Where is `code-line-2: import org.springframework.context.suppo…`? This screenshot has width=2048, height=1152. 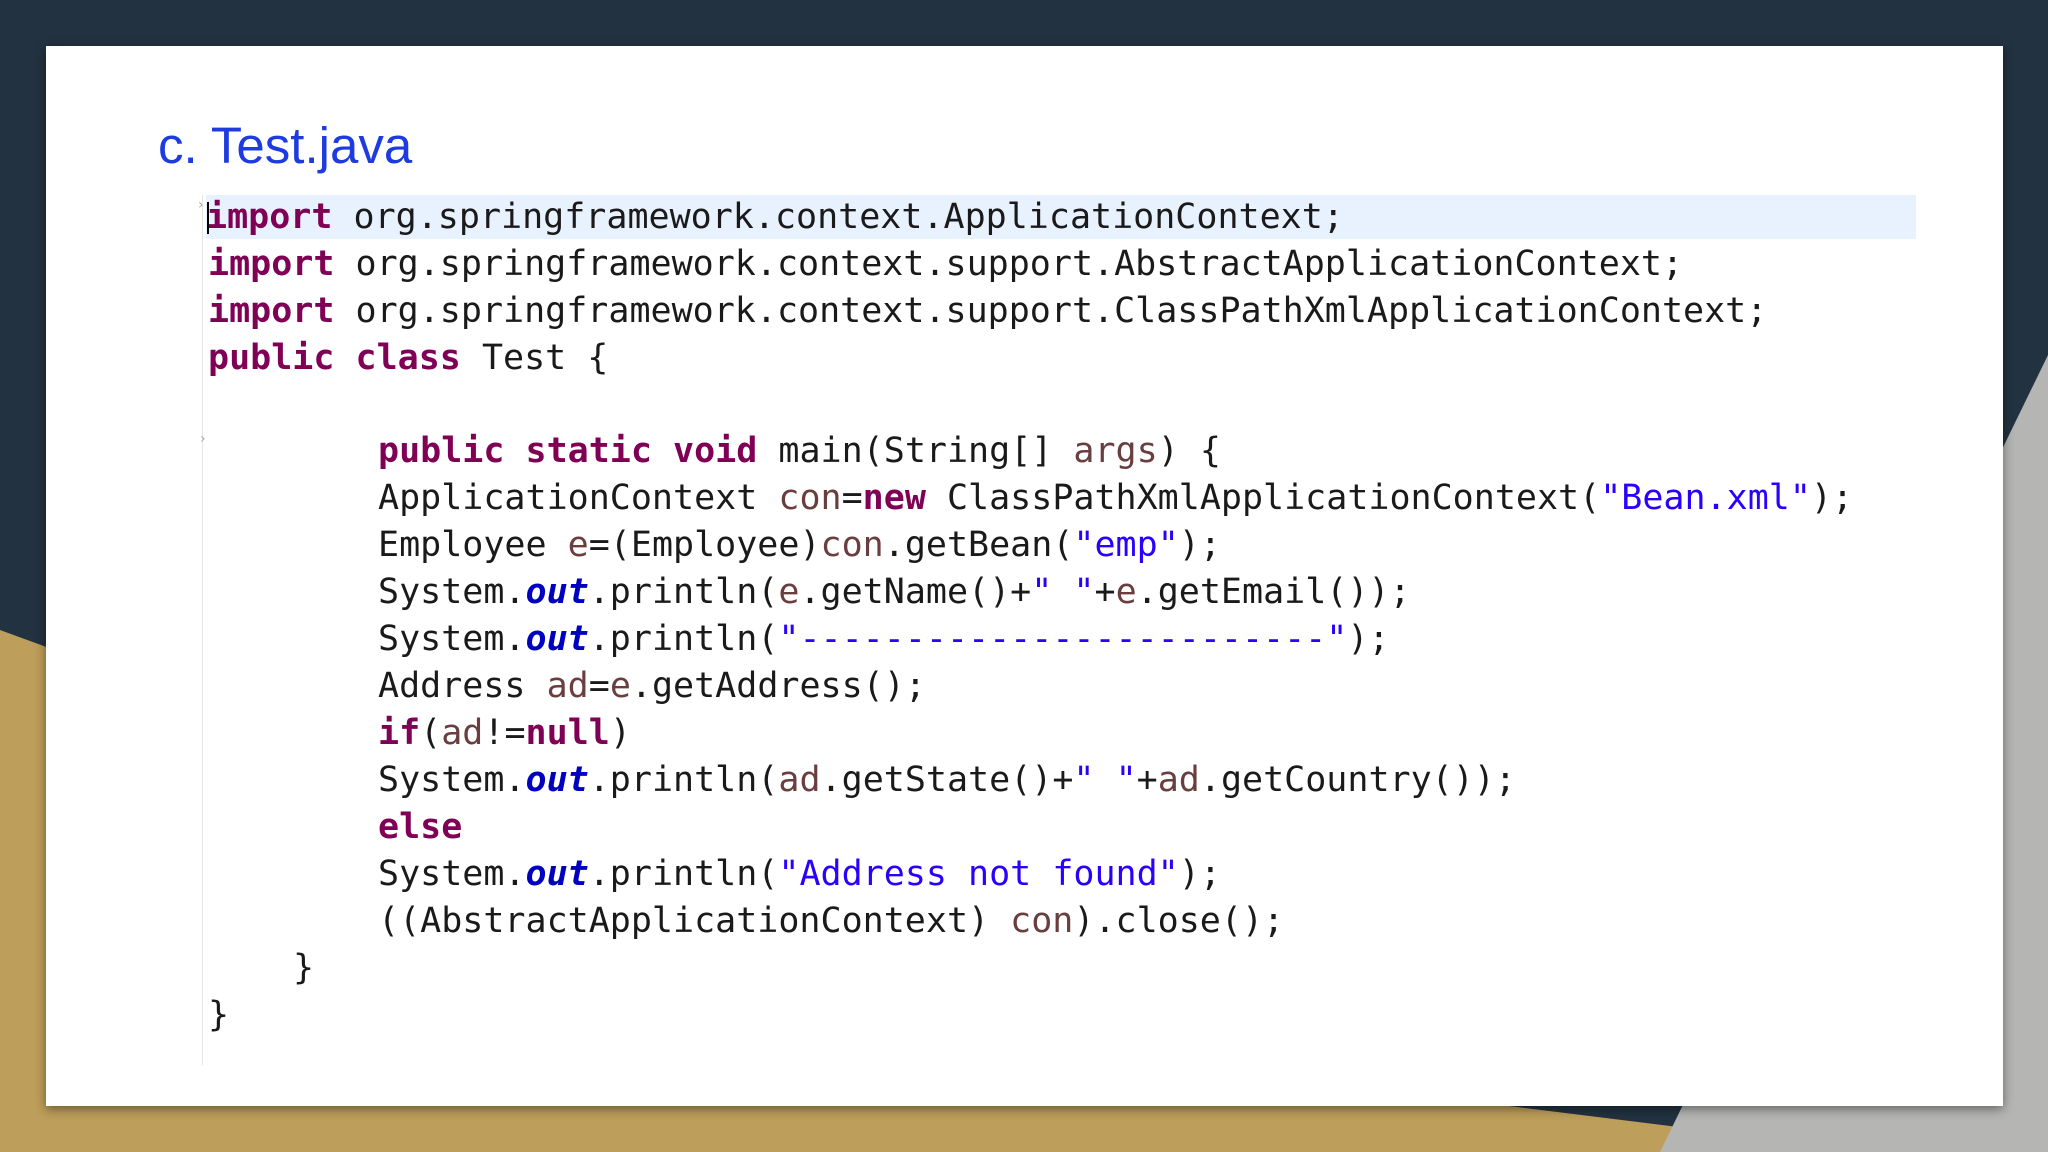 code-line-2: import org.springframework.context.suppo… is located at coordinates (946, 264).